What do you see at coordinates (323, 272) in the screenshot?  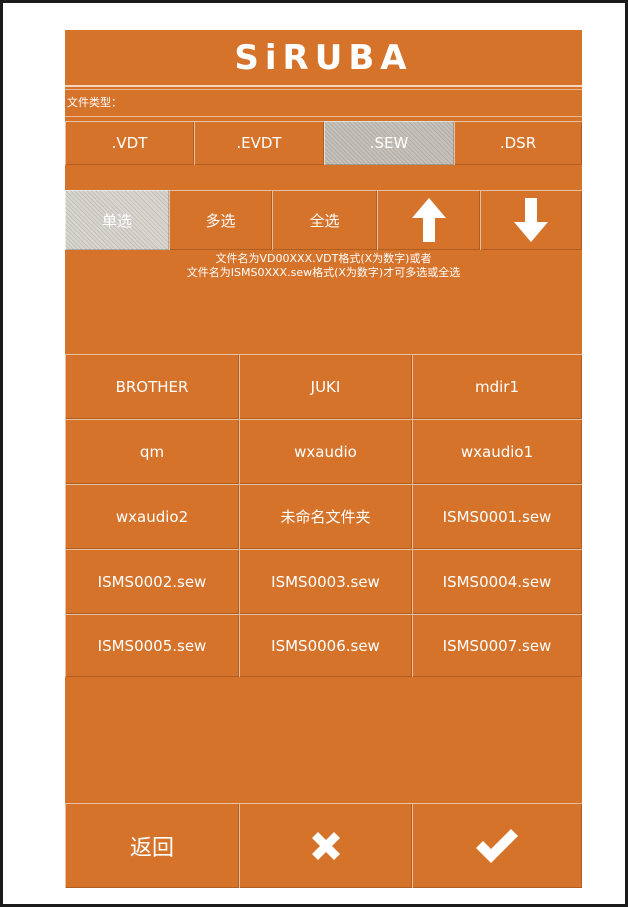 I see `hint-line-2: 文件名为ISMS0XXX.sew格式(X为数字)才可多选或全选` at bounding box center [323, 272].